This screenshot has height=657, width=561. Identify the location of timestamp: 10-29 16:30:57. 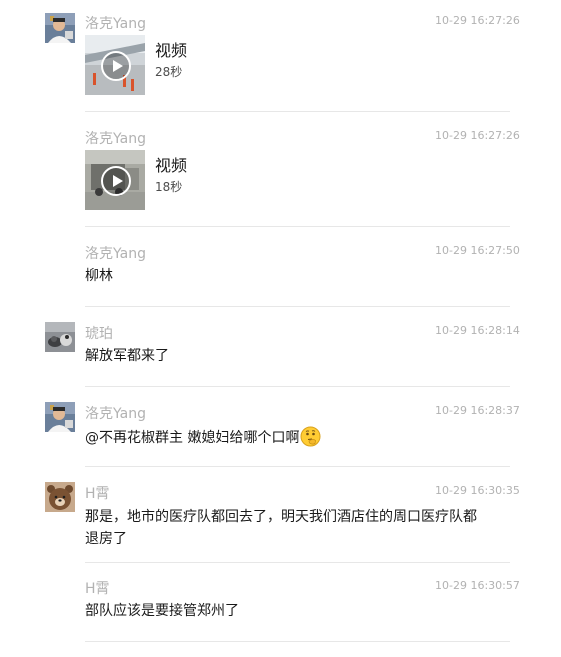
(477, 585).